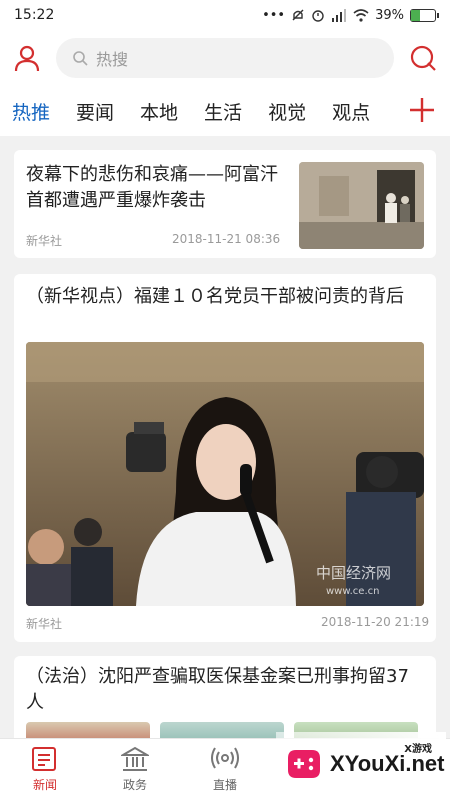 This screenshot has width=450, height=800. What do you see at coordinates (225, 758) in the screenshot?
I see `live-broadcast-icon` at bounding box center [225, 758].